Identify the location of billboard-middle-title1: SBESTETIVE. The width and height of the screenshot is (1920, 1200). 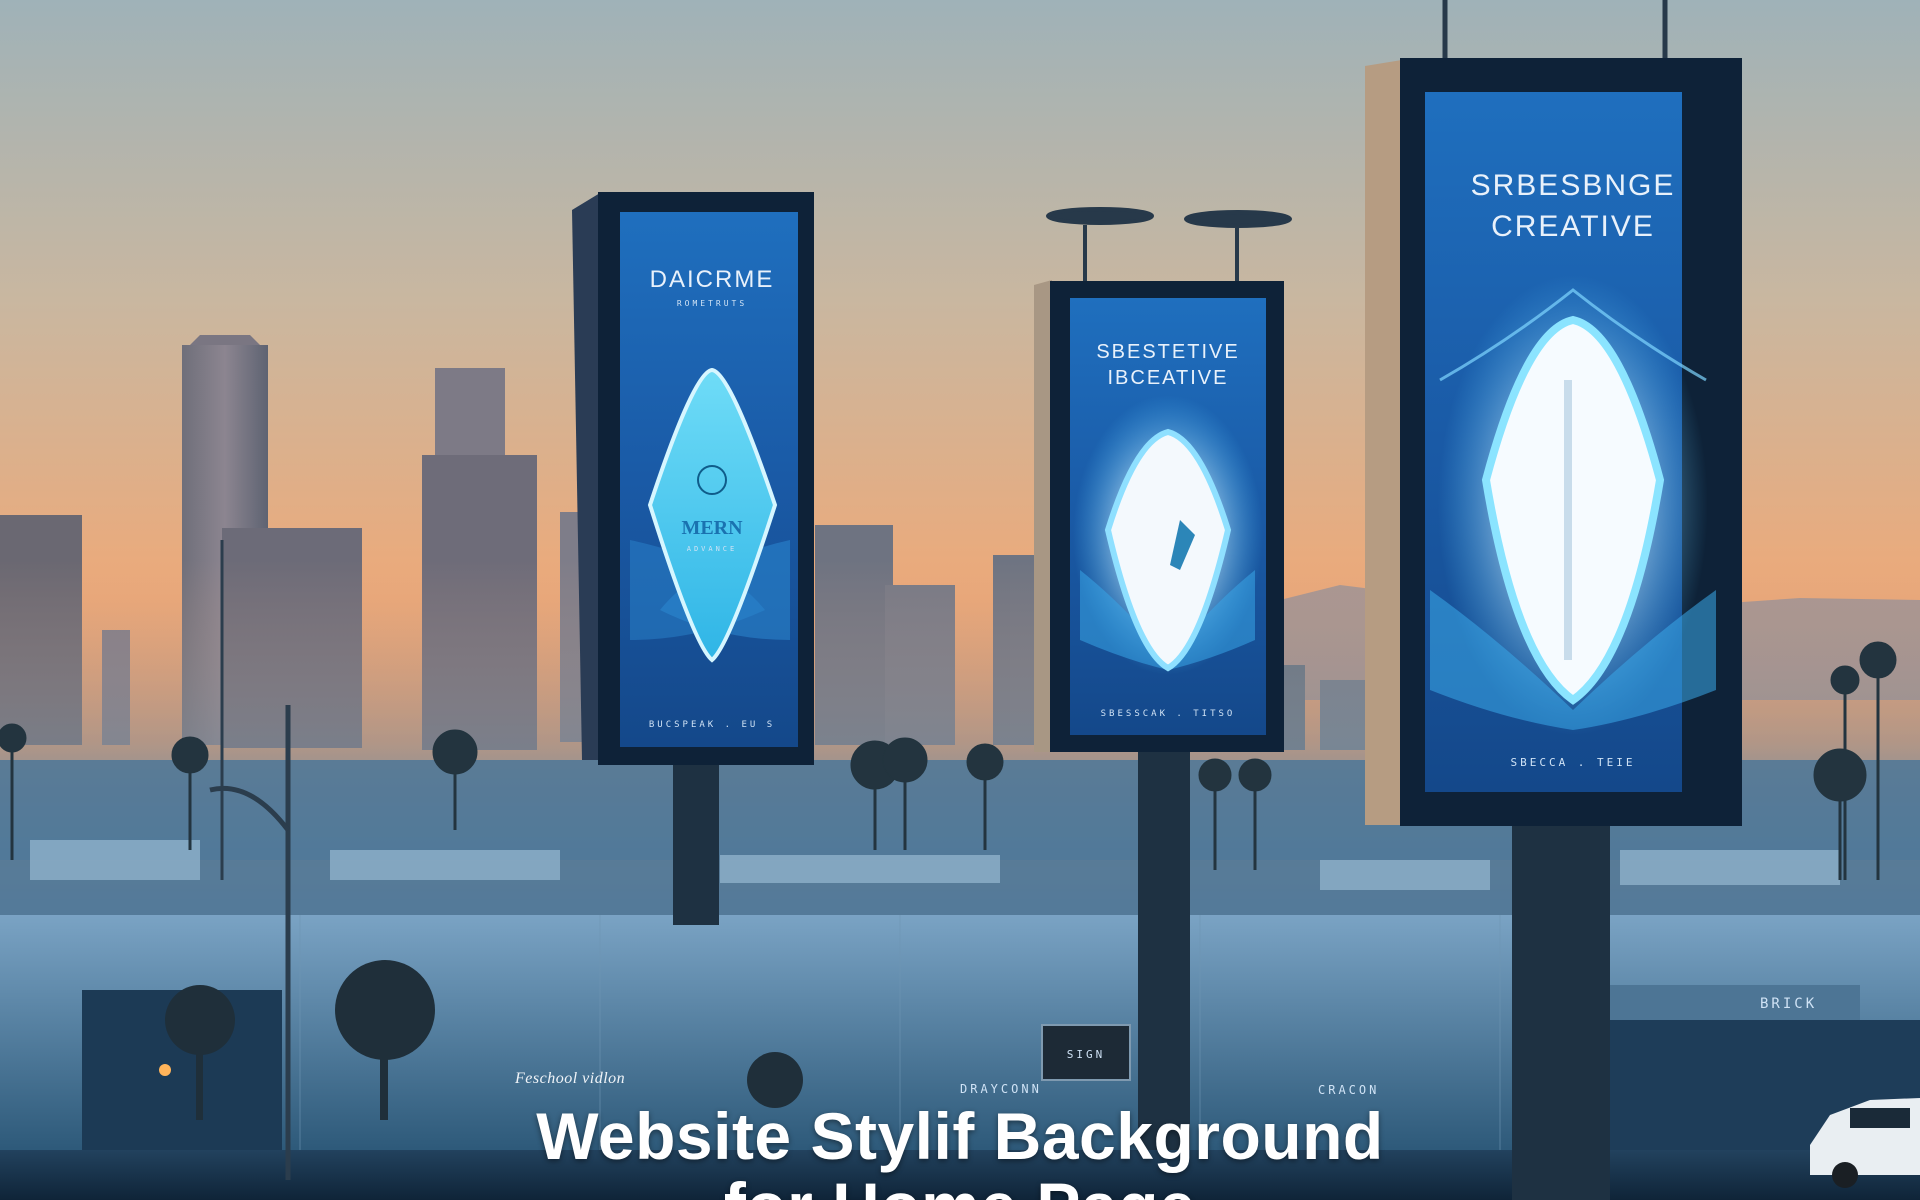
(1167, 352).